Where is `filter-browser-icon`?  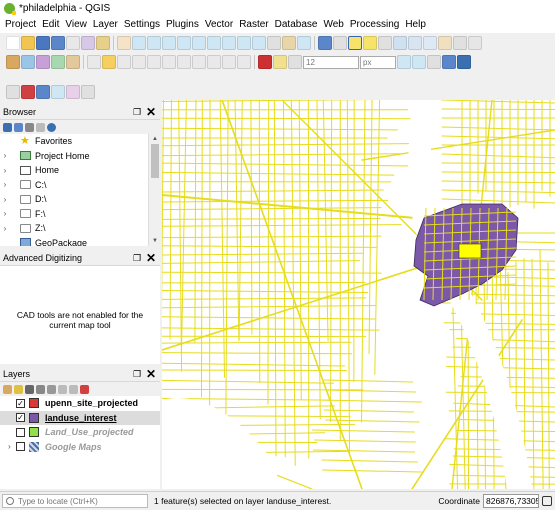 filter-browser-icon is located at coordinates (29, 127).